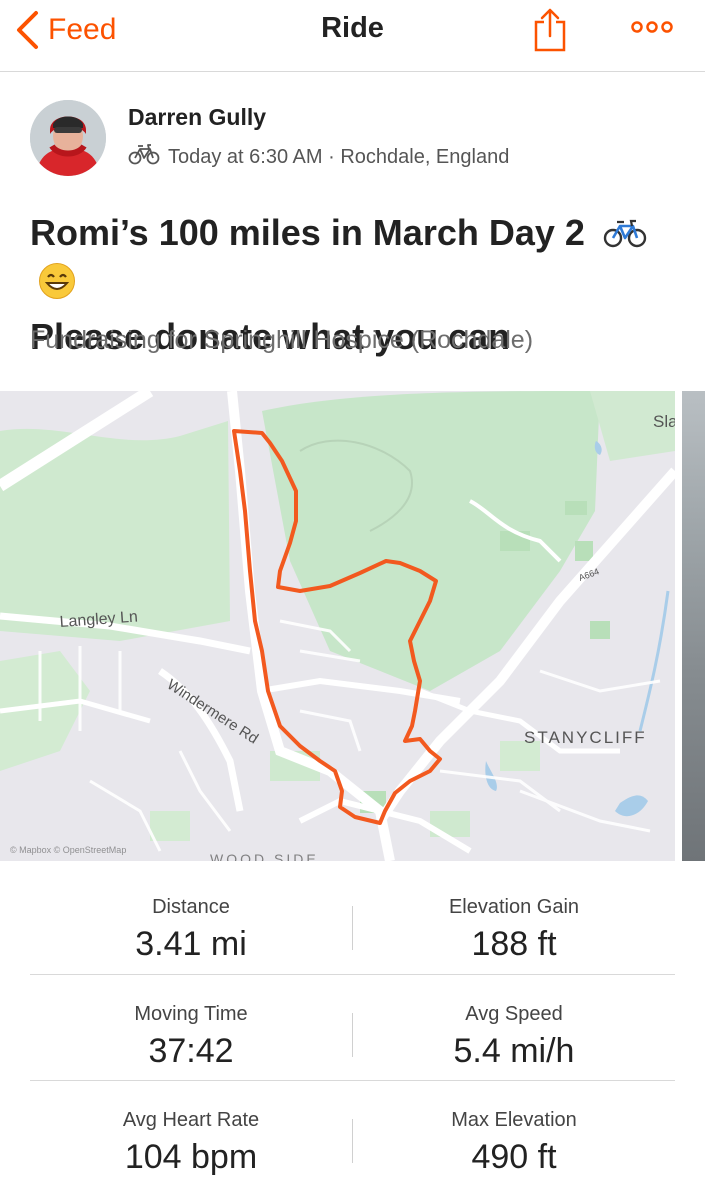  I want to click on activity-time-location: Today at 6:30 AM · Rochdale, England, so click(339, 156).